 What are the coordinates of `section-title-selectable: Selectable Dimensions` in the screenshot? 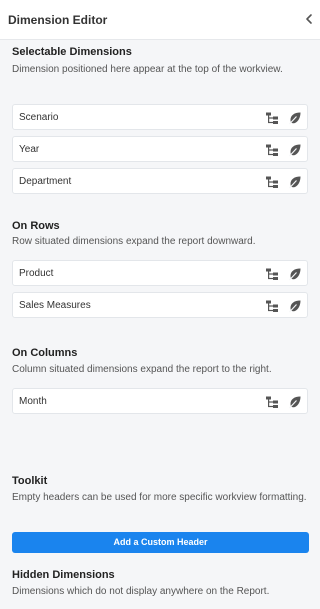 It's located at (72, 52).